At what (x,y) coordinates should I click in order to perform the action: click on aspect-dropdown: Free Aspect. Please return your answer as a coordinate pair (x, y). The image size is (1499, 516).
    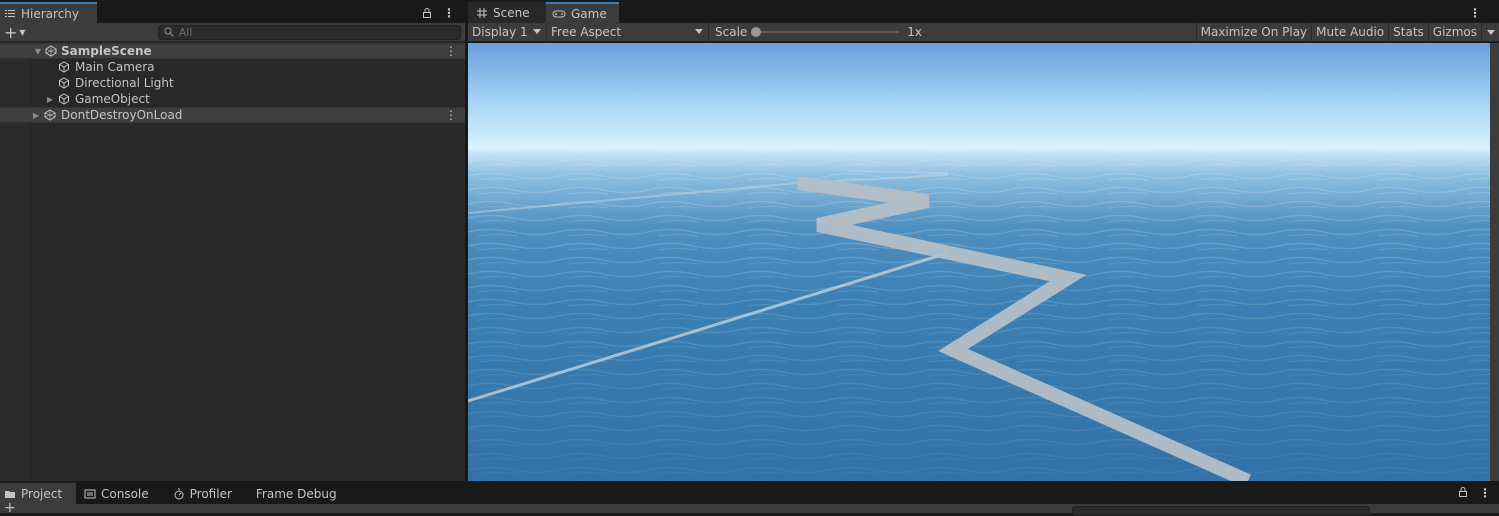
    Looking at the image, I should click on (628, 32).